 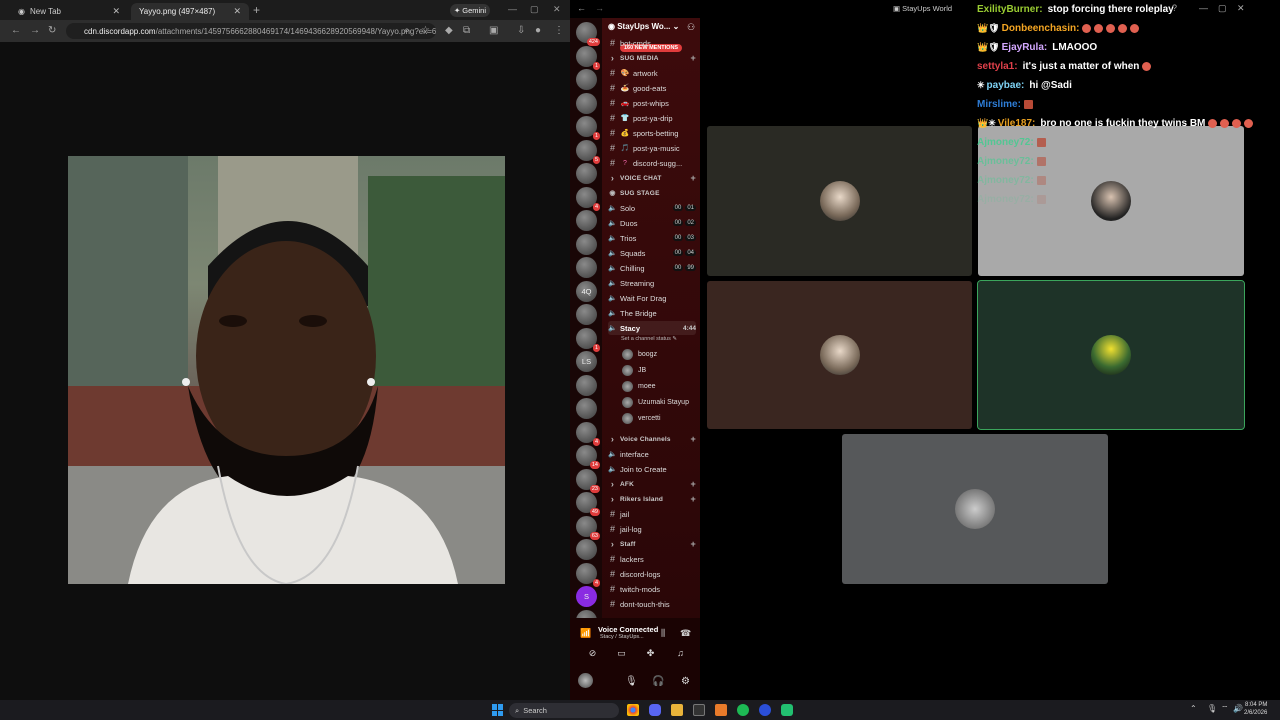 I want to click on channel-post-ya-drip: # 👕 post-ya-drip, so click(x=652, y=118).